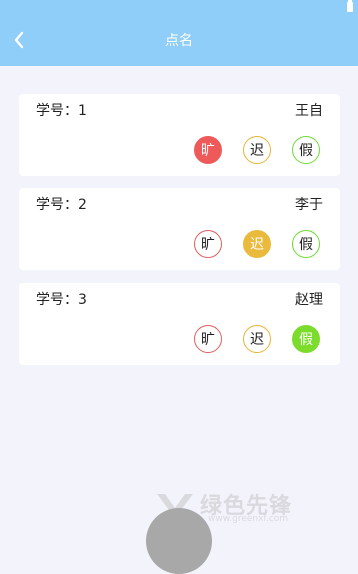 Image resolution: width=358 pixels, height=574 pixels. I want to click on student-card: 学号：2 李于 旷 迟 假, so click(179, 229).